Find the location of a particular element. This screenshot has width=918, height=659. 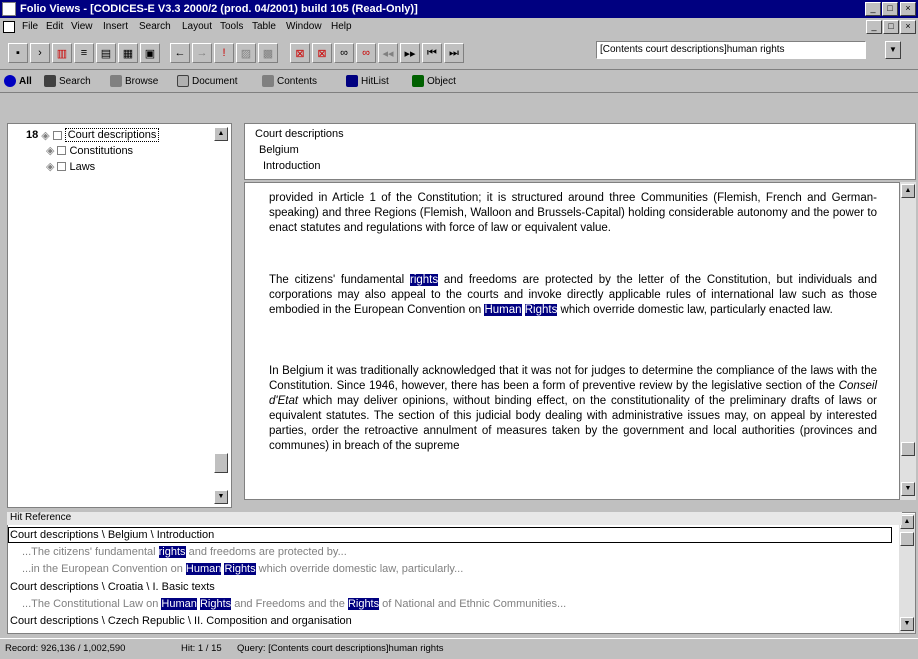

tab-browse: Browse is located at coordinates (134, 81).